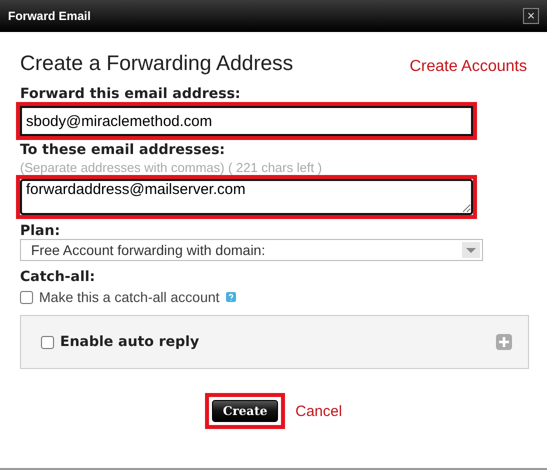 This screenshot has width=547, height=470. What do you see at coordinates (531, 16) in the screenshot?
I see `close-button: ×` at bounding box center [531, 16].